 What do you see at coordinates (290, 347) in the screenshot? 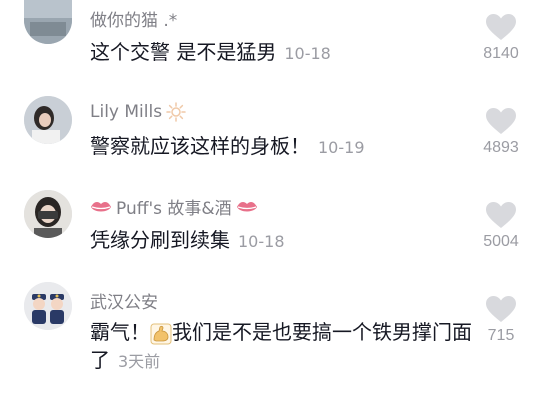
I see `comment-text: 霸气！ 我们是不是也要搞一个铁男撑门面了 3天前` at bounding box center [290, 347].